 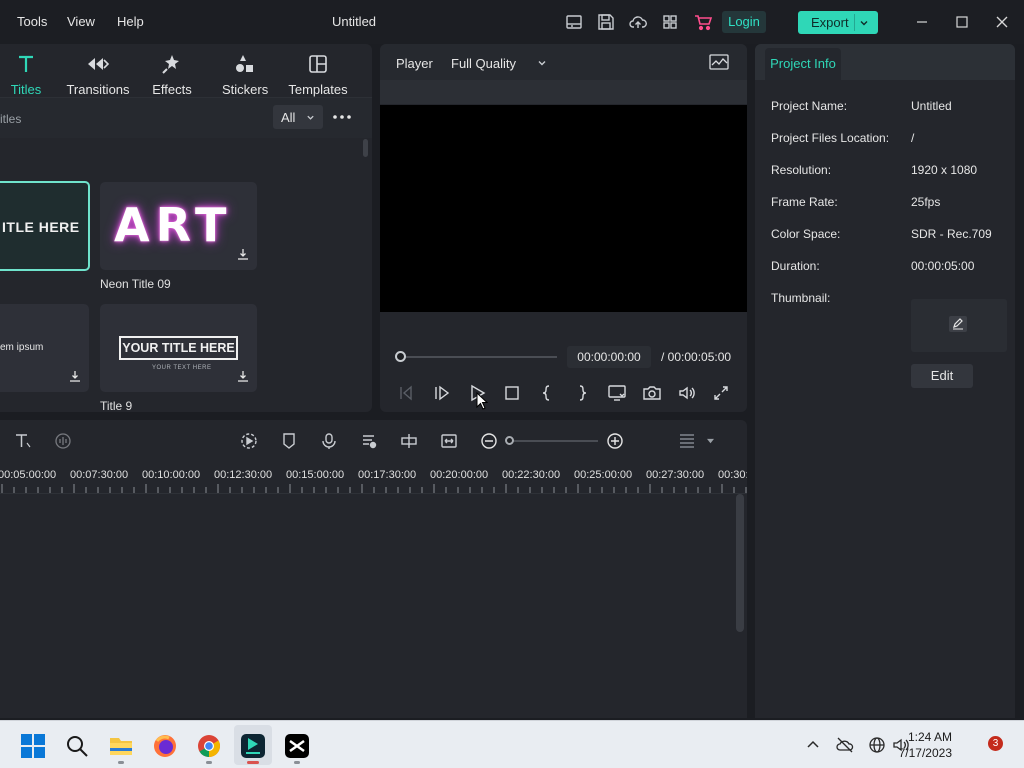 What do you see at coordinates (838, 22) in the screenshot?
I see `export-button: Export` at bounding box center [838, 22].